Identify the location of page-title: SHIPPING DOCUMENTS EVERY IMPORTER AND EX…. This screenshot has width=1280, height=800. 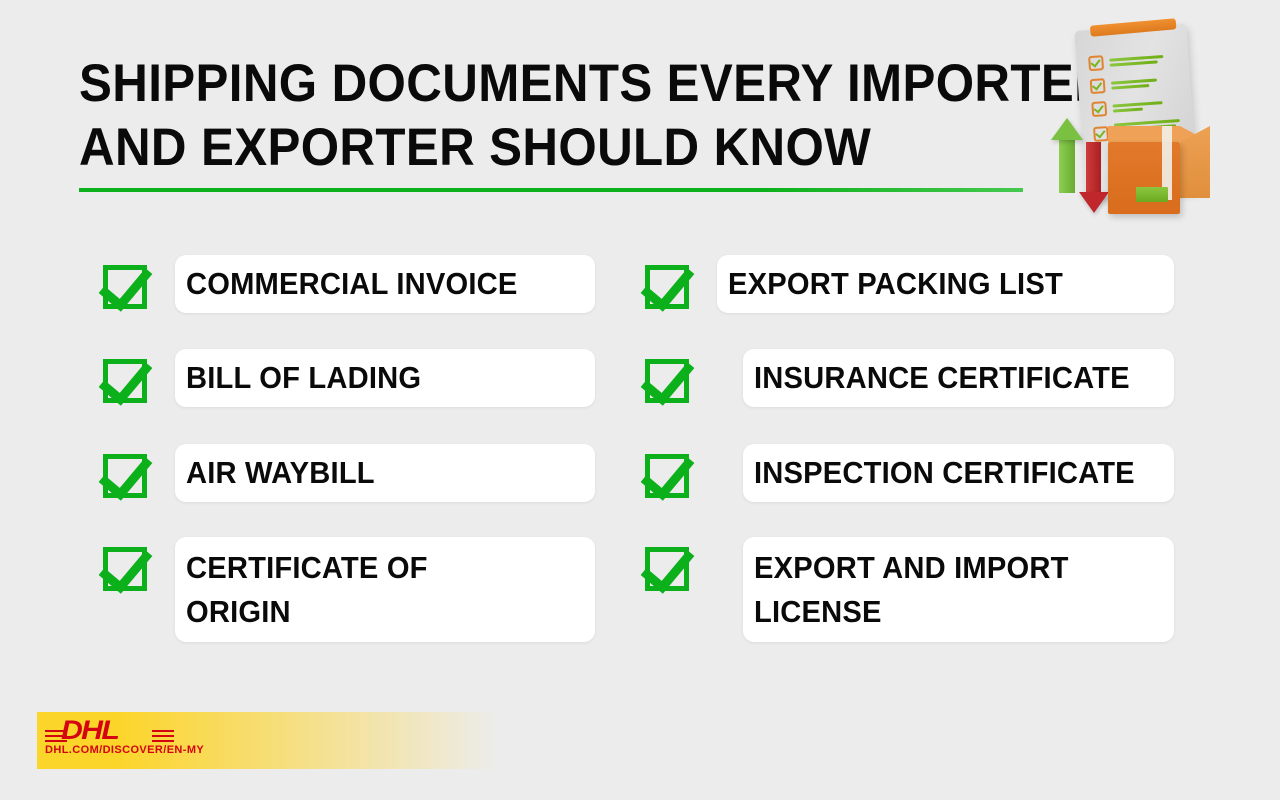
(595, 116).